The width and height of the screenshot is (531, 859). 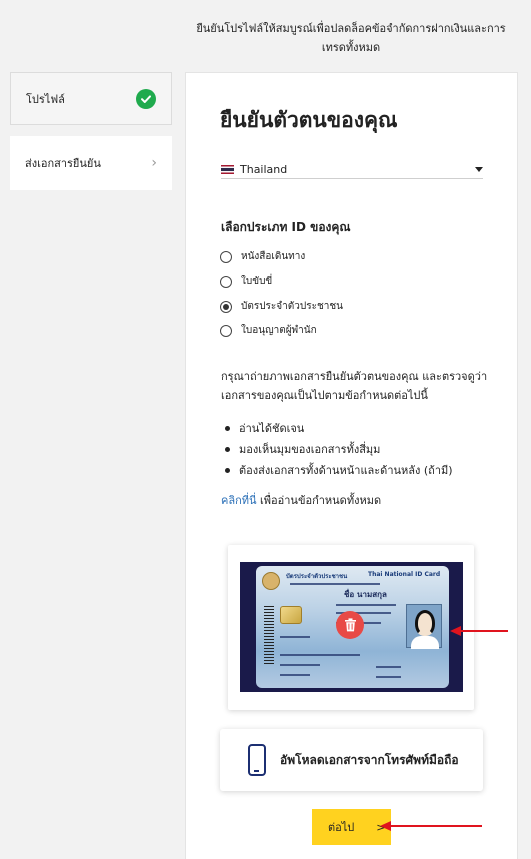 I want to click on list-item: มองเห็นมุมของเอกสารทั้งสี่มุม, so click(x=339, y=449).